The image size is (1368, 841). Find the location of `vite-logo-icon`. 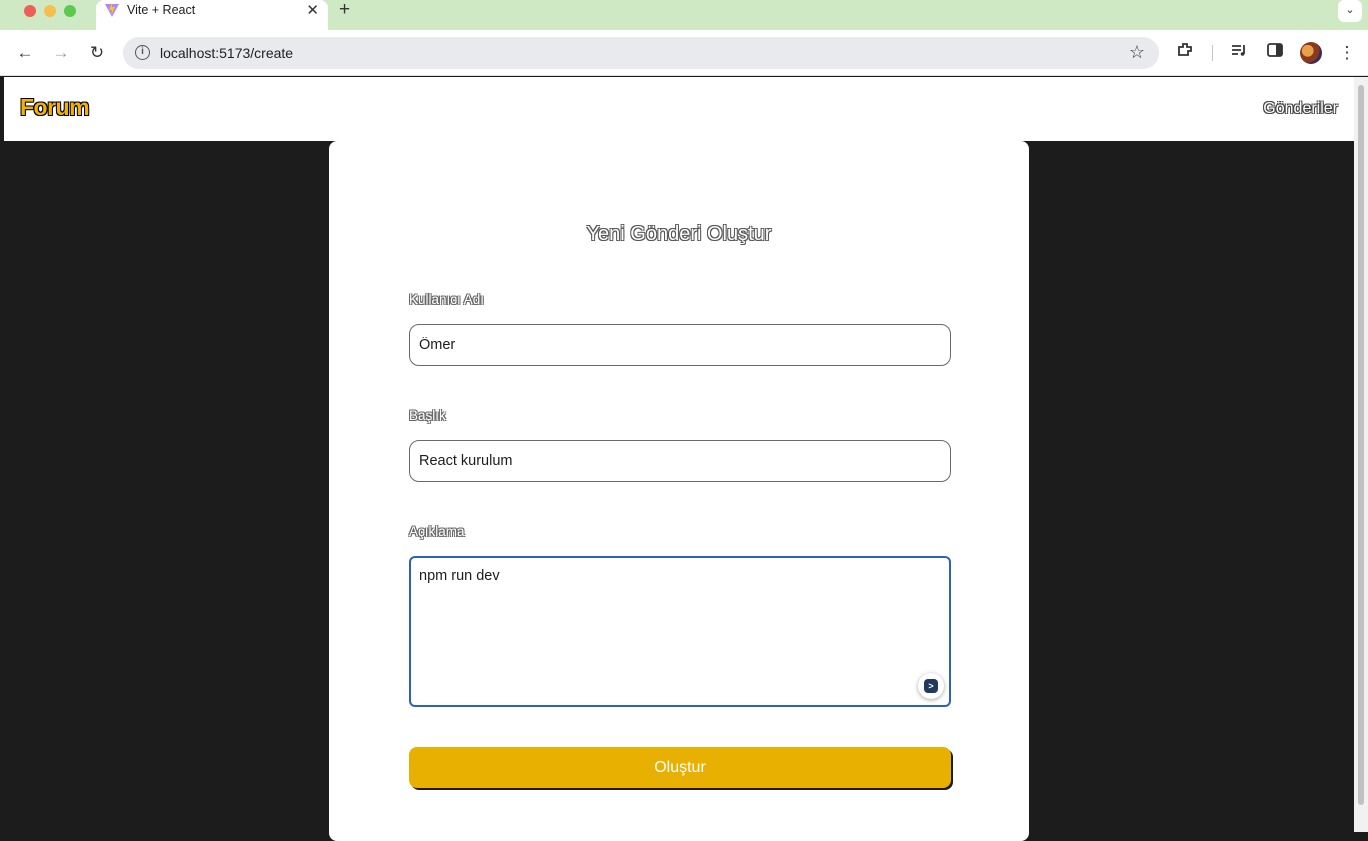

vite-logo-icon is located at coordinates (112, 10).